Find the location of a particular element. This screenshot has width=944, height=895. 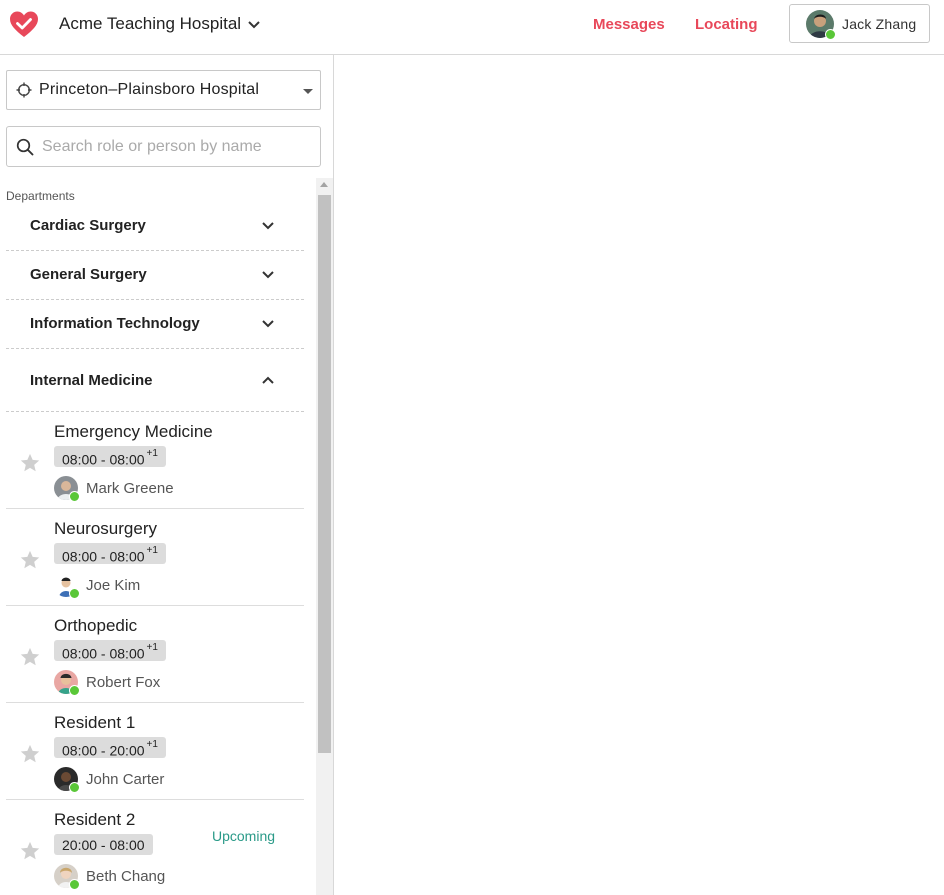

assigned-person: John Carter is located at coordinates (109, 780).